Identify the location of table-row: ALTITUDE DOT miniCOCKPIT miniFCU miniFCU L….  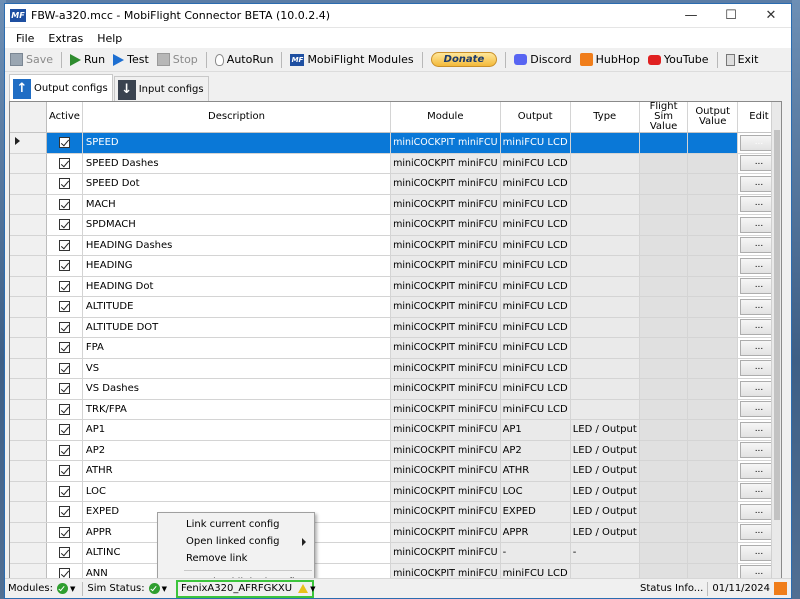
(395, 327).